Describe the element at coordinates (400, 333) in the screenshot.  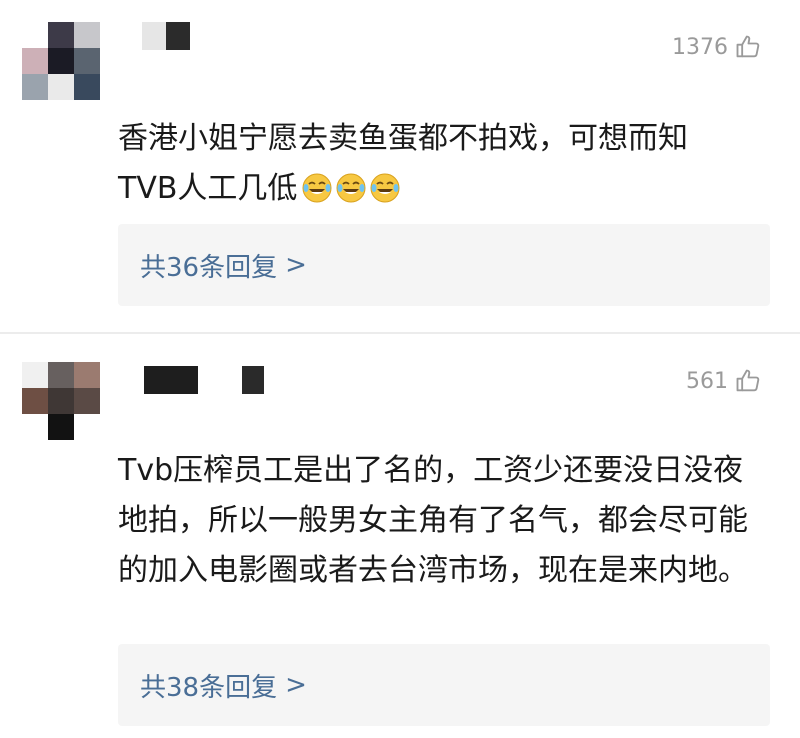
I see `divider` at that location.